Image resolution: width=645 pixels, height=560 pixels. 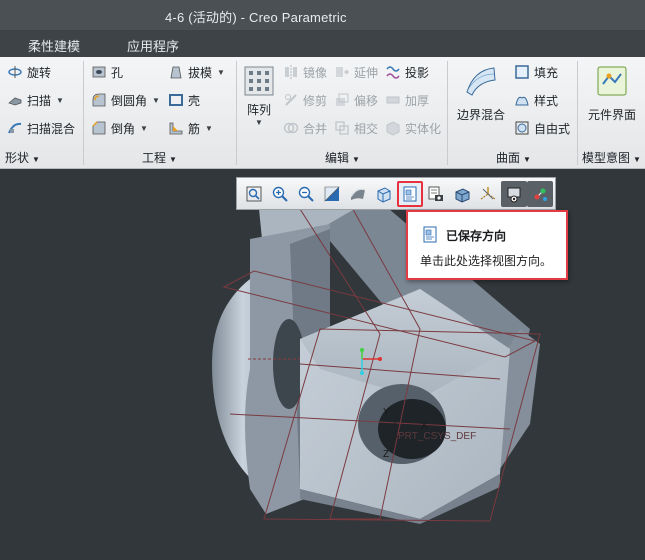 I want to click on saved-orientations-icon, so click(x=410, y=193).